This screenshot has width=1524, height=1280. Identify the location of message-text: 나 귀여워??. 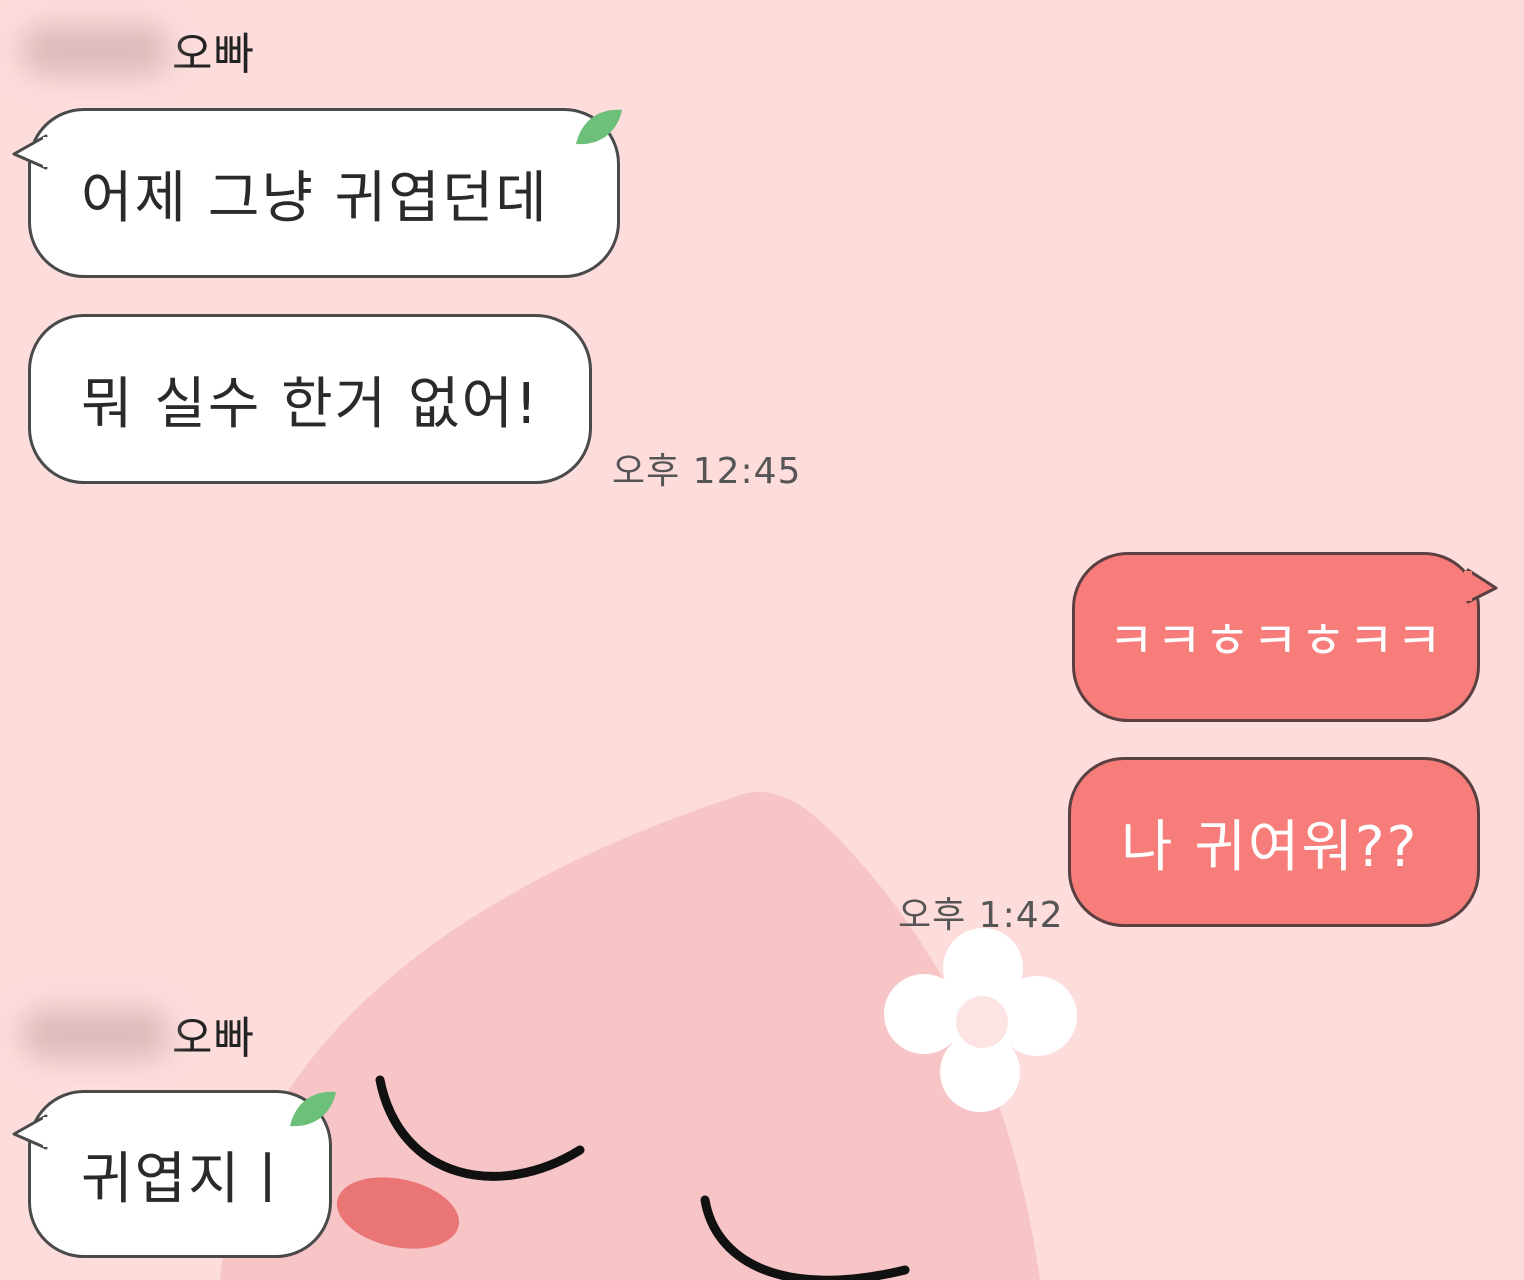
(1270, 847).